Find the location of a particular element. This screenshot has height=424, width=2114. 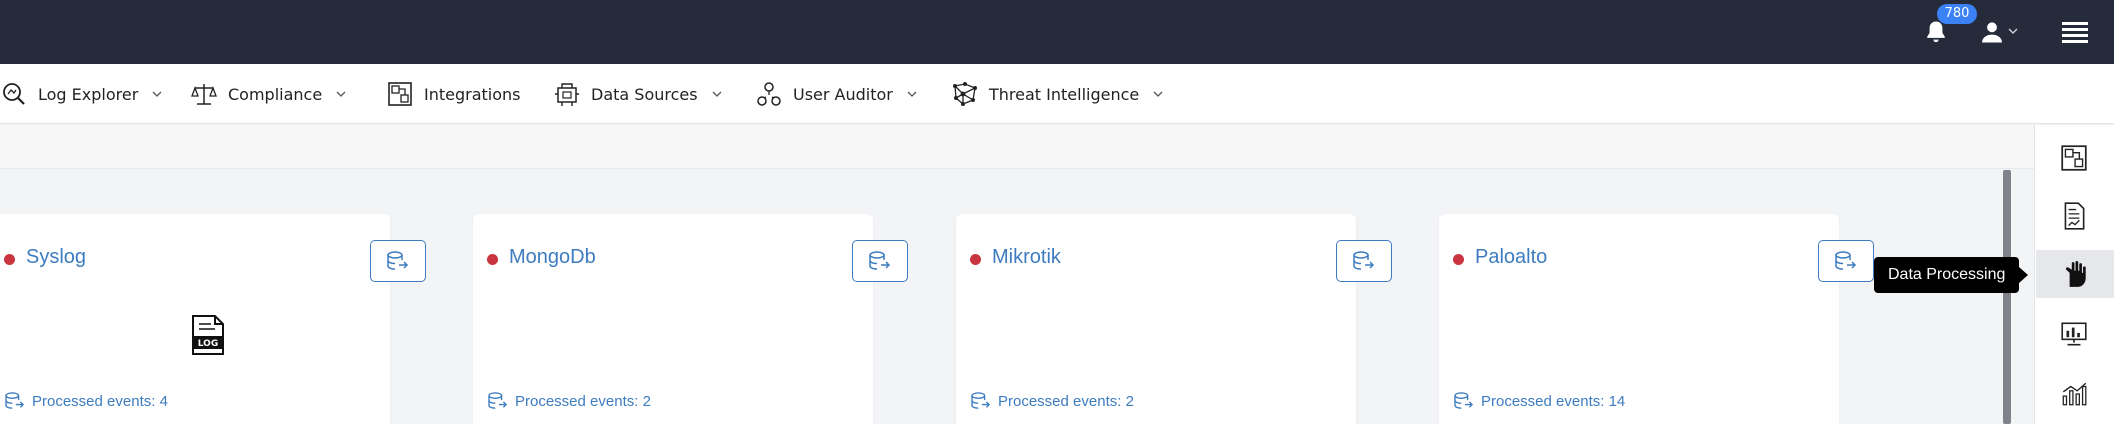

rail-item-integrations is located at coordinates (2074, 158).